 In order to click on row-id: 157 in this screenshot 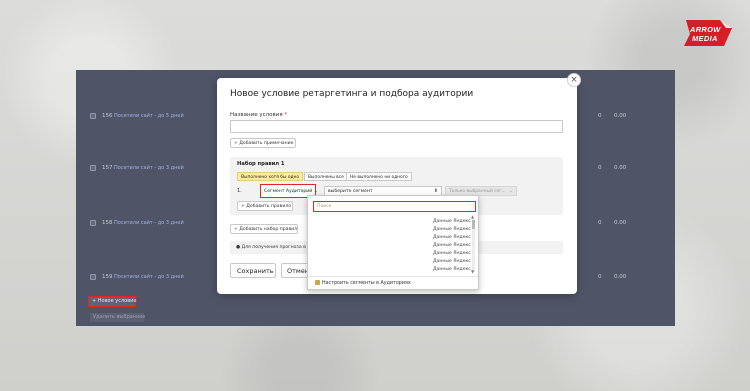, I will do `click(107, 168)`.